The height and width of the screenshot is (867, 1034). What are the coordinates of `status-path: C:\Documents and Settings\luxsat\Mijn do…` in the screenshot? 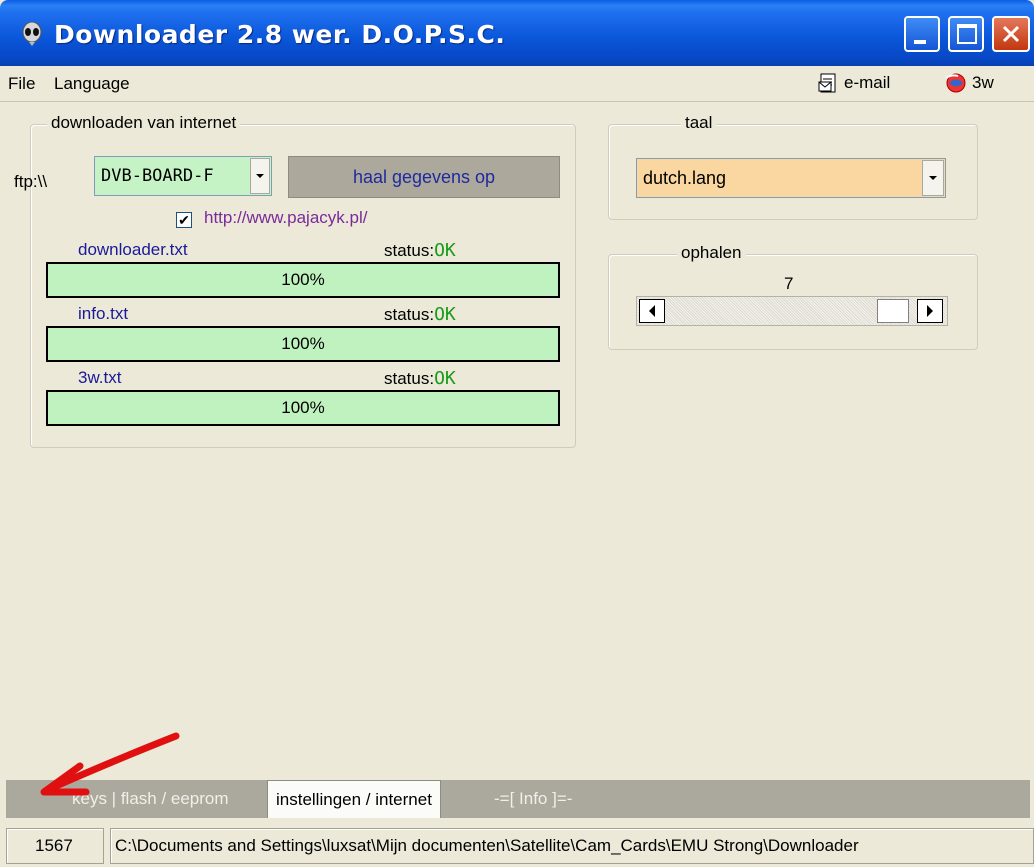 It's located at (572, 846).